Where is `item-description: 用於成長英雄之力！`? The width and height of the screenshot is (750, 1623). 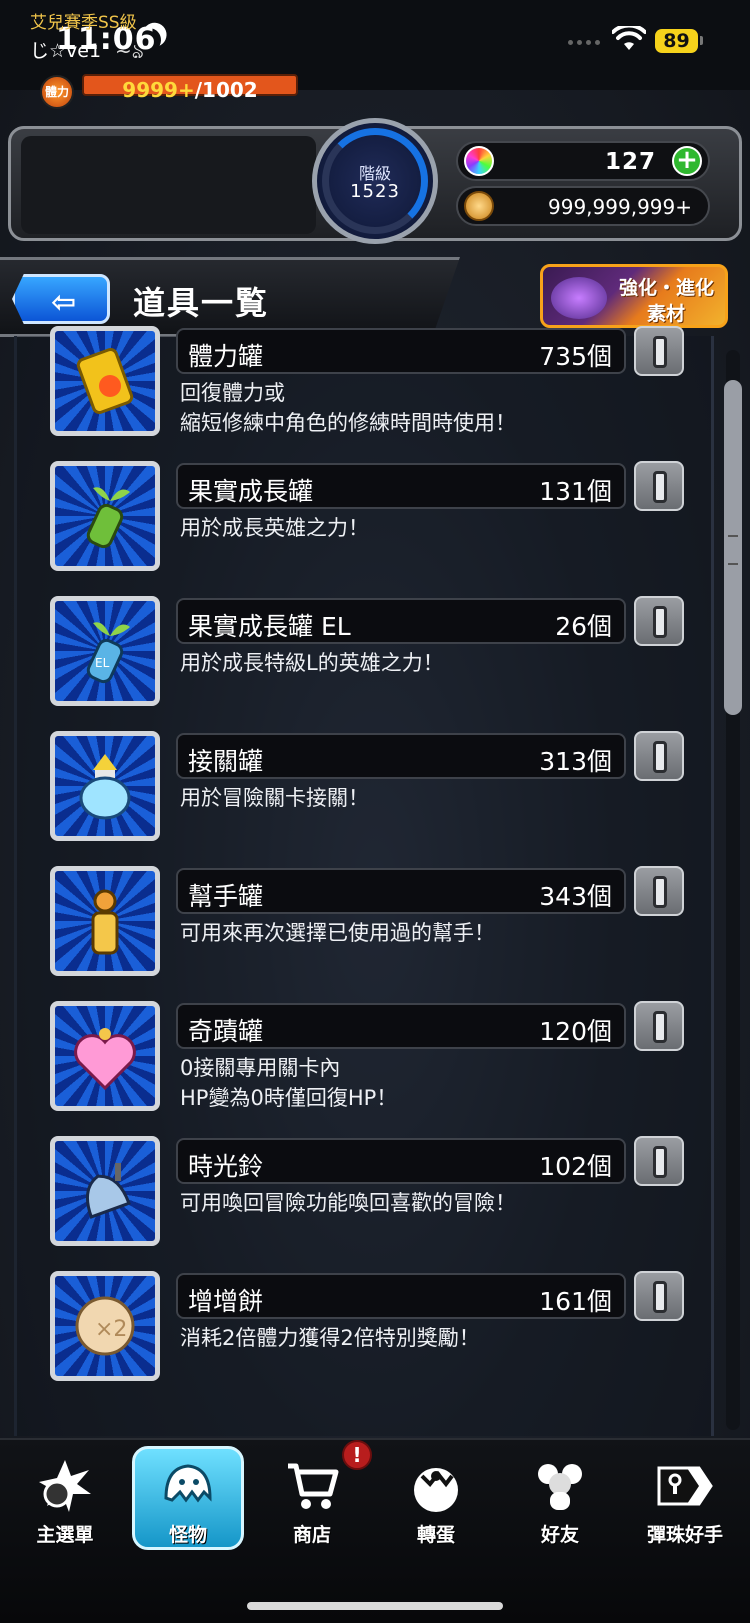 item-description: 用於成長英雄之力！ is located at coordinates (274, 528).